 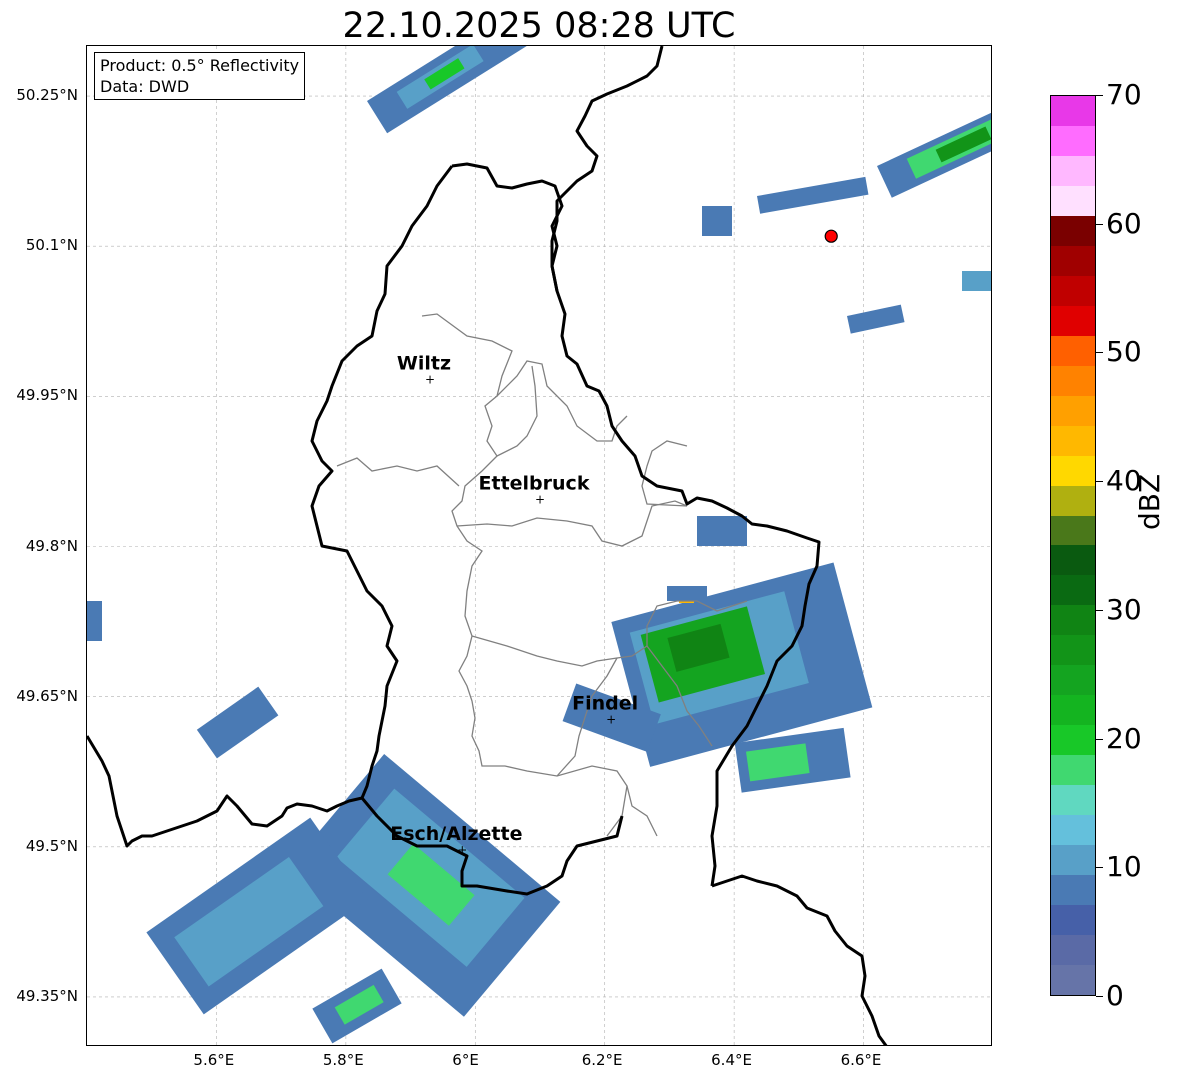 I want to click on city-label: Esch/Alzette, so click(x=456, y=834).